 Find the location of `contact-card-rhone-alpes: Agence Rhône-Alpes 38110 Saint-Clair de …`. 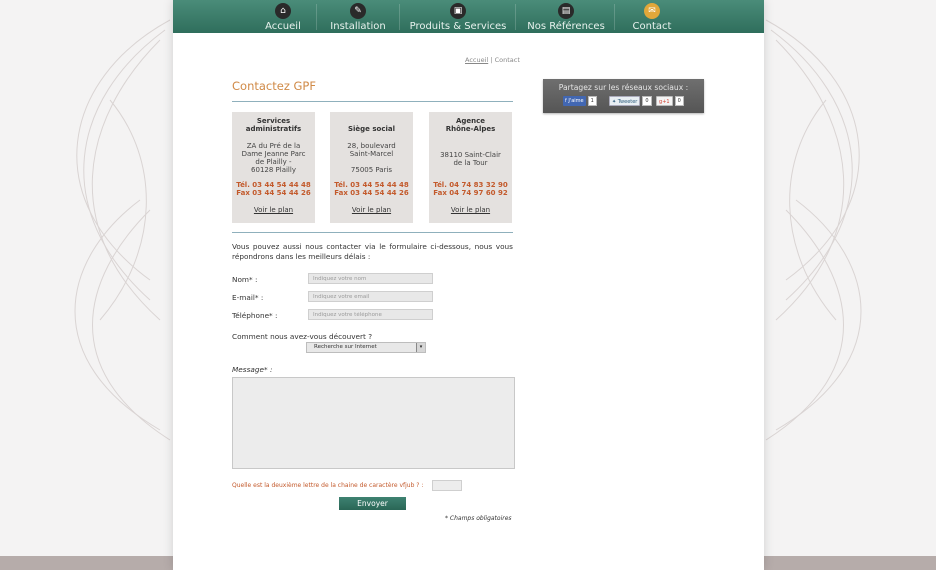

contact-card-rhone-alpes: Agence Rhône-Alpes 38110 Saint-Clair de … is located at coordinates (470, 167).